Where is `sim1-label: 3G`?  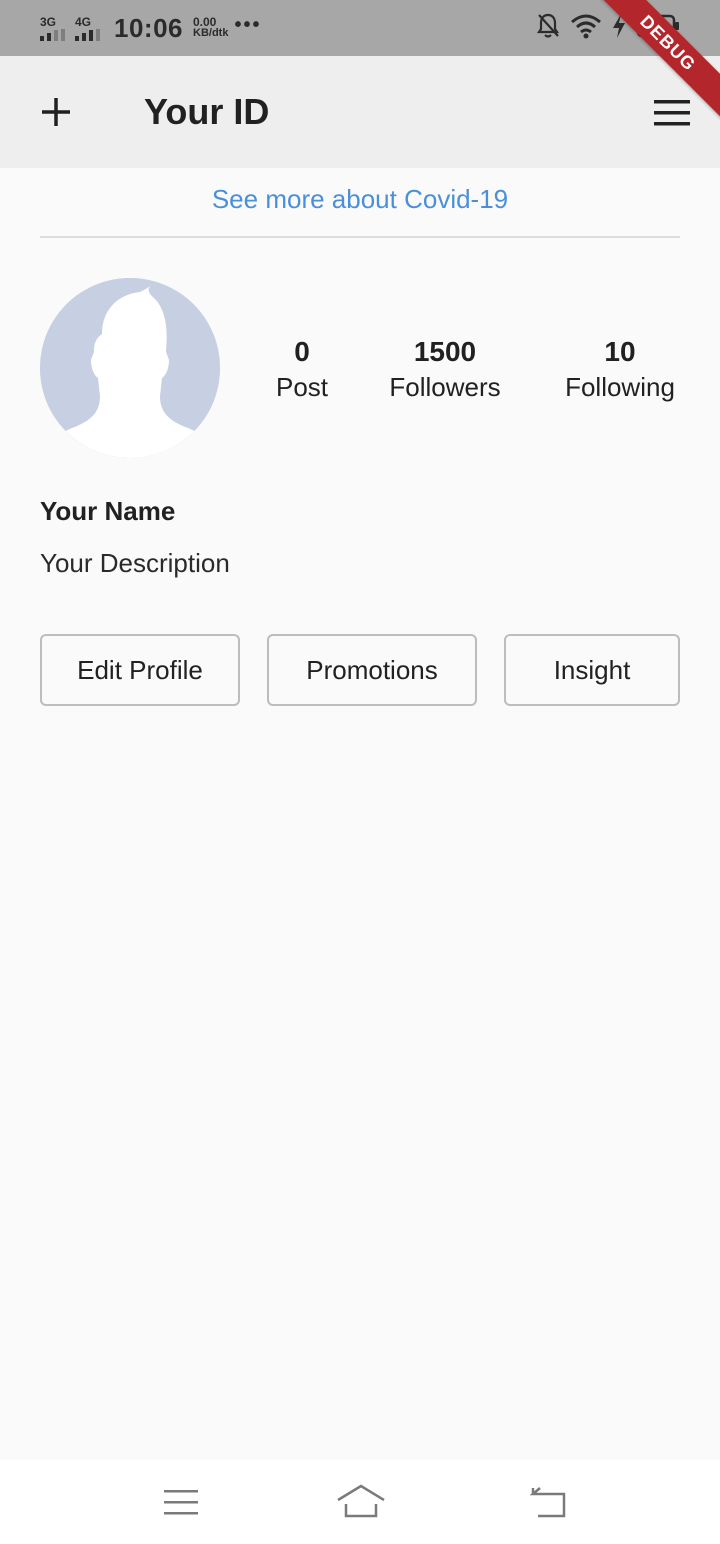
sim1-label: 3G is located at coordinates (48, 21).